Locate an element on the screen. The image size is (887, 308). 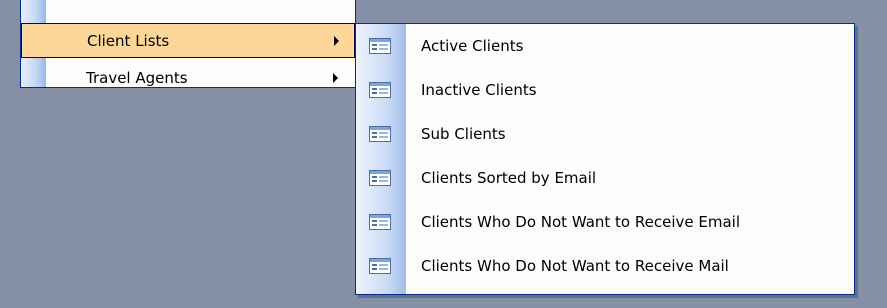
submenu-item-sub-clients: Sub Clients is located at coordinates (605, 134).